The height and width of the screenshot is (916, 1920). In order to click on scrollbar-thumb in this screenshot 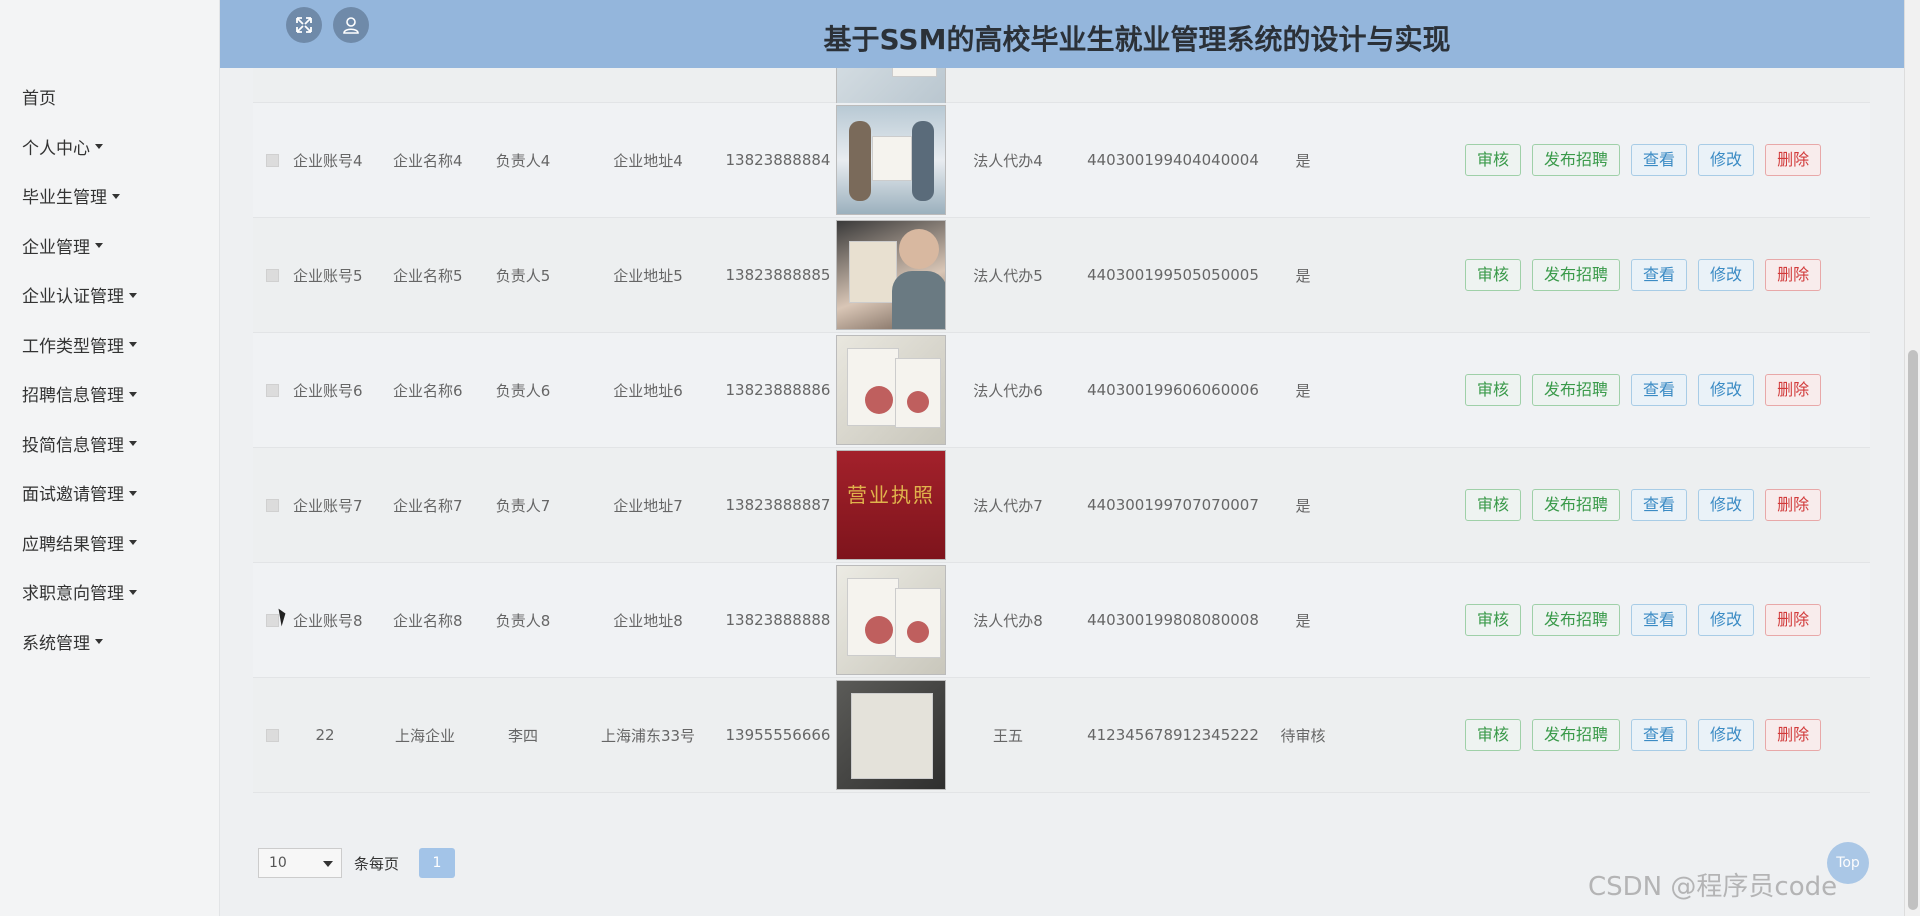, I will do `click(1913, 630)`.